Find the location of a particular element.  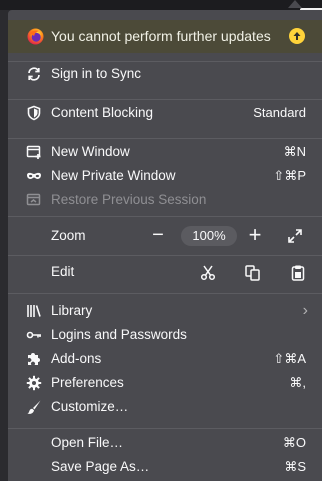

puzzle-icon is located at coordinates (34, 359).